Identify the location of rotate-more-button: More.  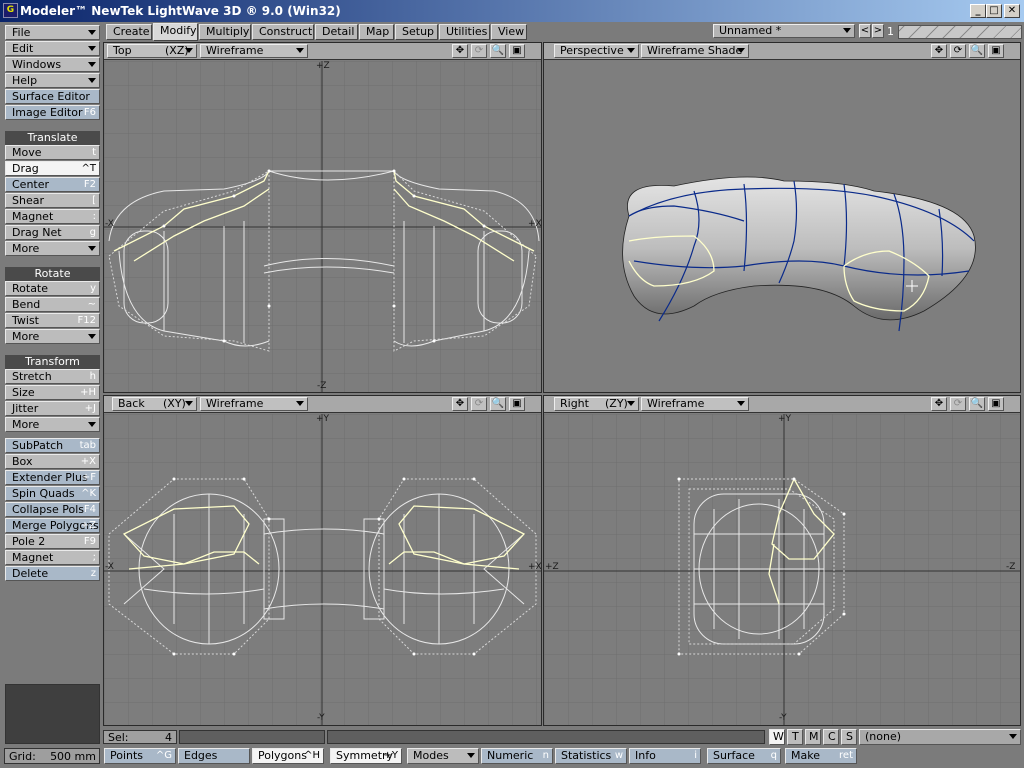
(52, 336).